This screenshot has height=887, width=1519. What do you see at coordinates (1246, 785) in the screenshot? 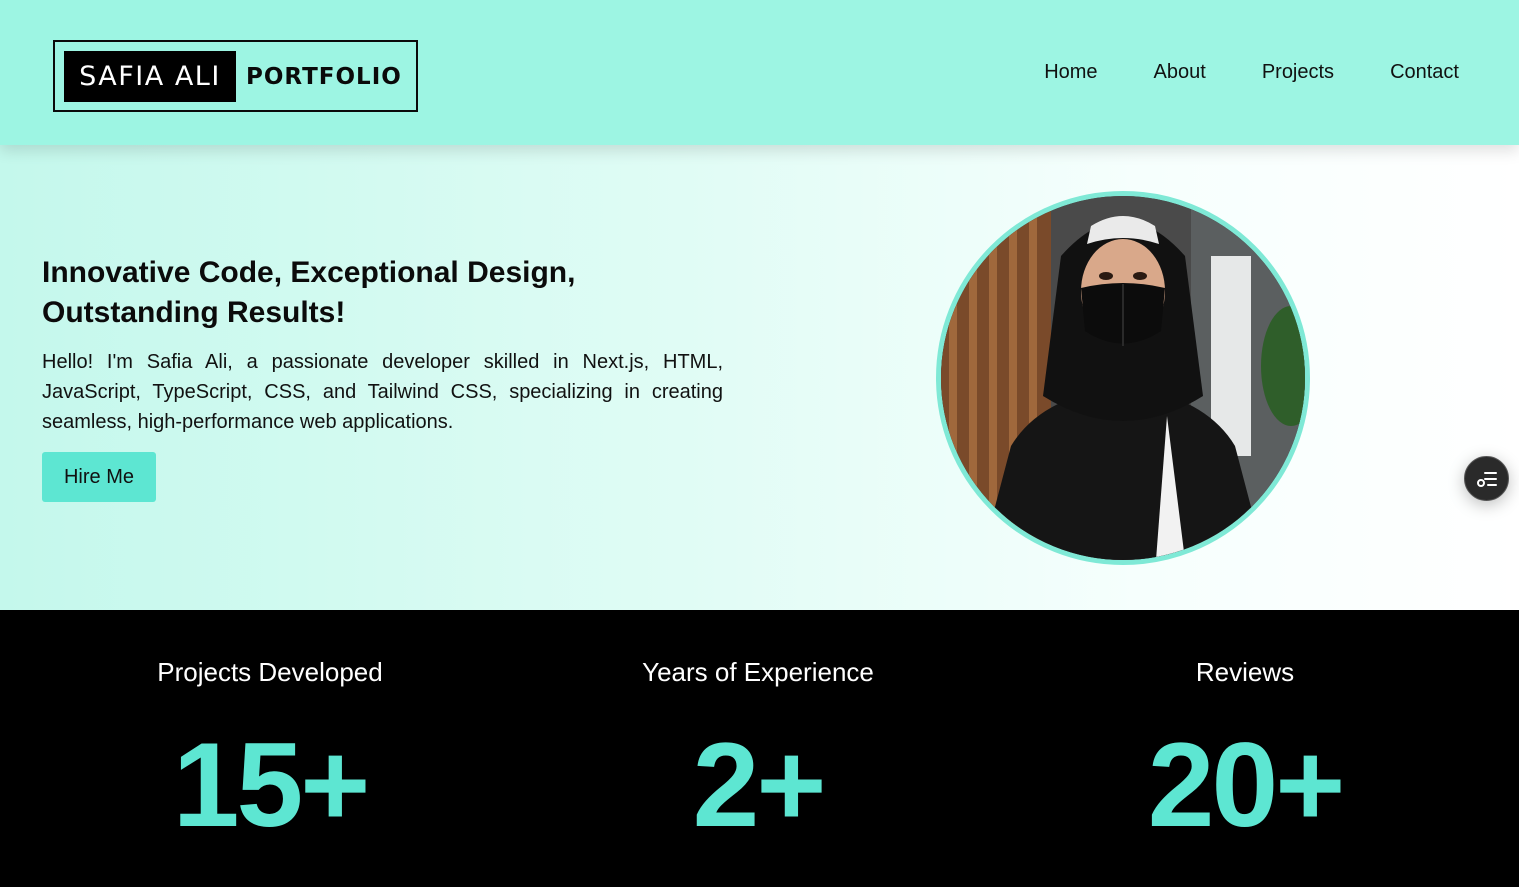
I see `stat-value: 20+` at bounding box center [1246, 785].